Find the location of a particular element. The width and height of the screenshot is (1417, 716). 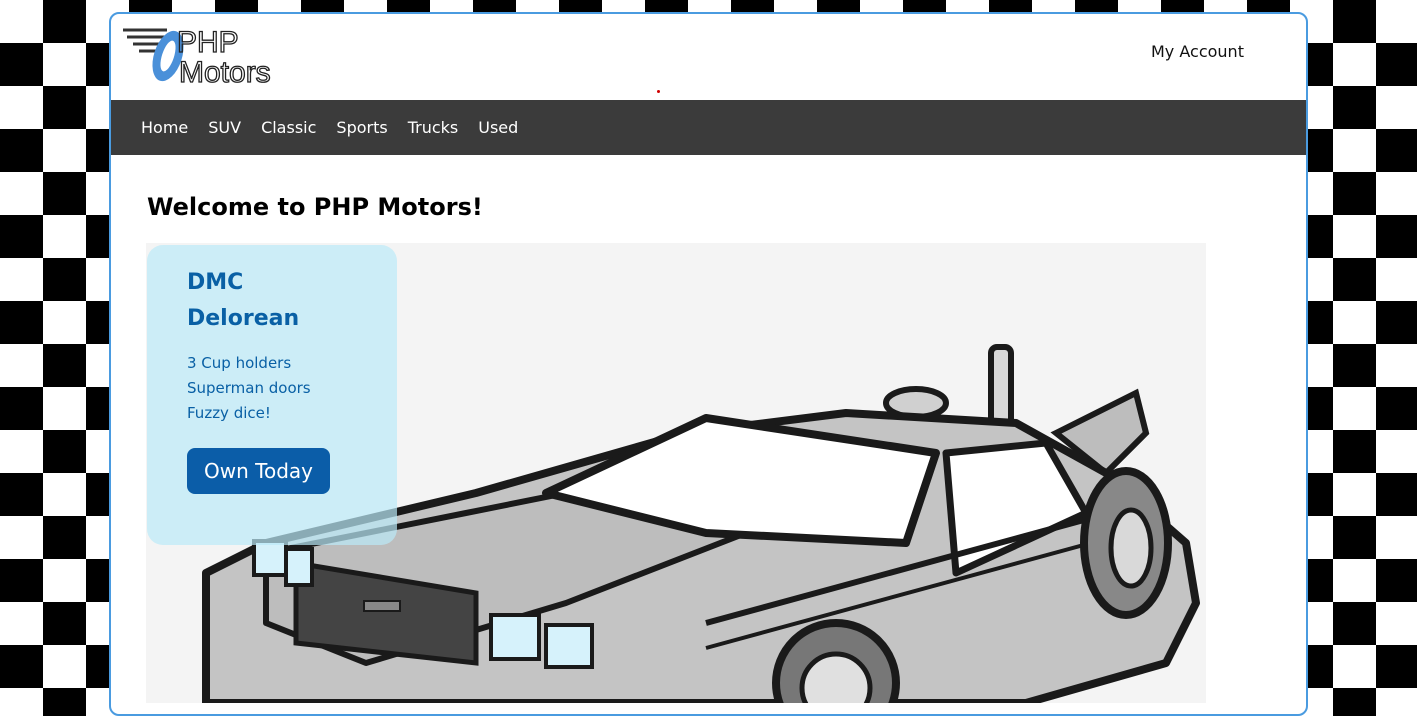

svg-text: PHP is located at coordinates (208, 42).